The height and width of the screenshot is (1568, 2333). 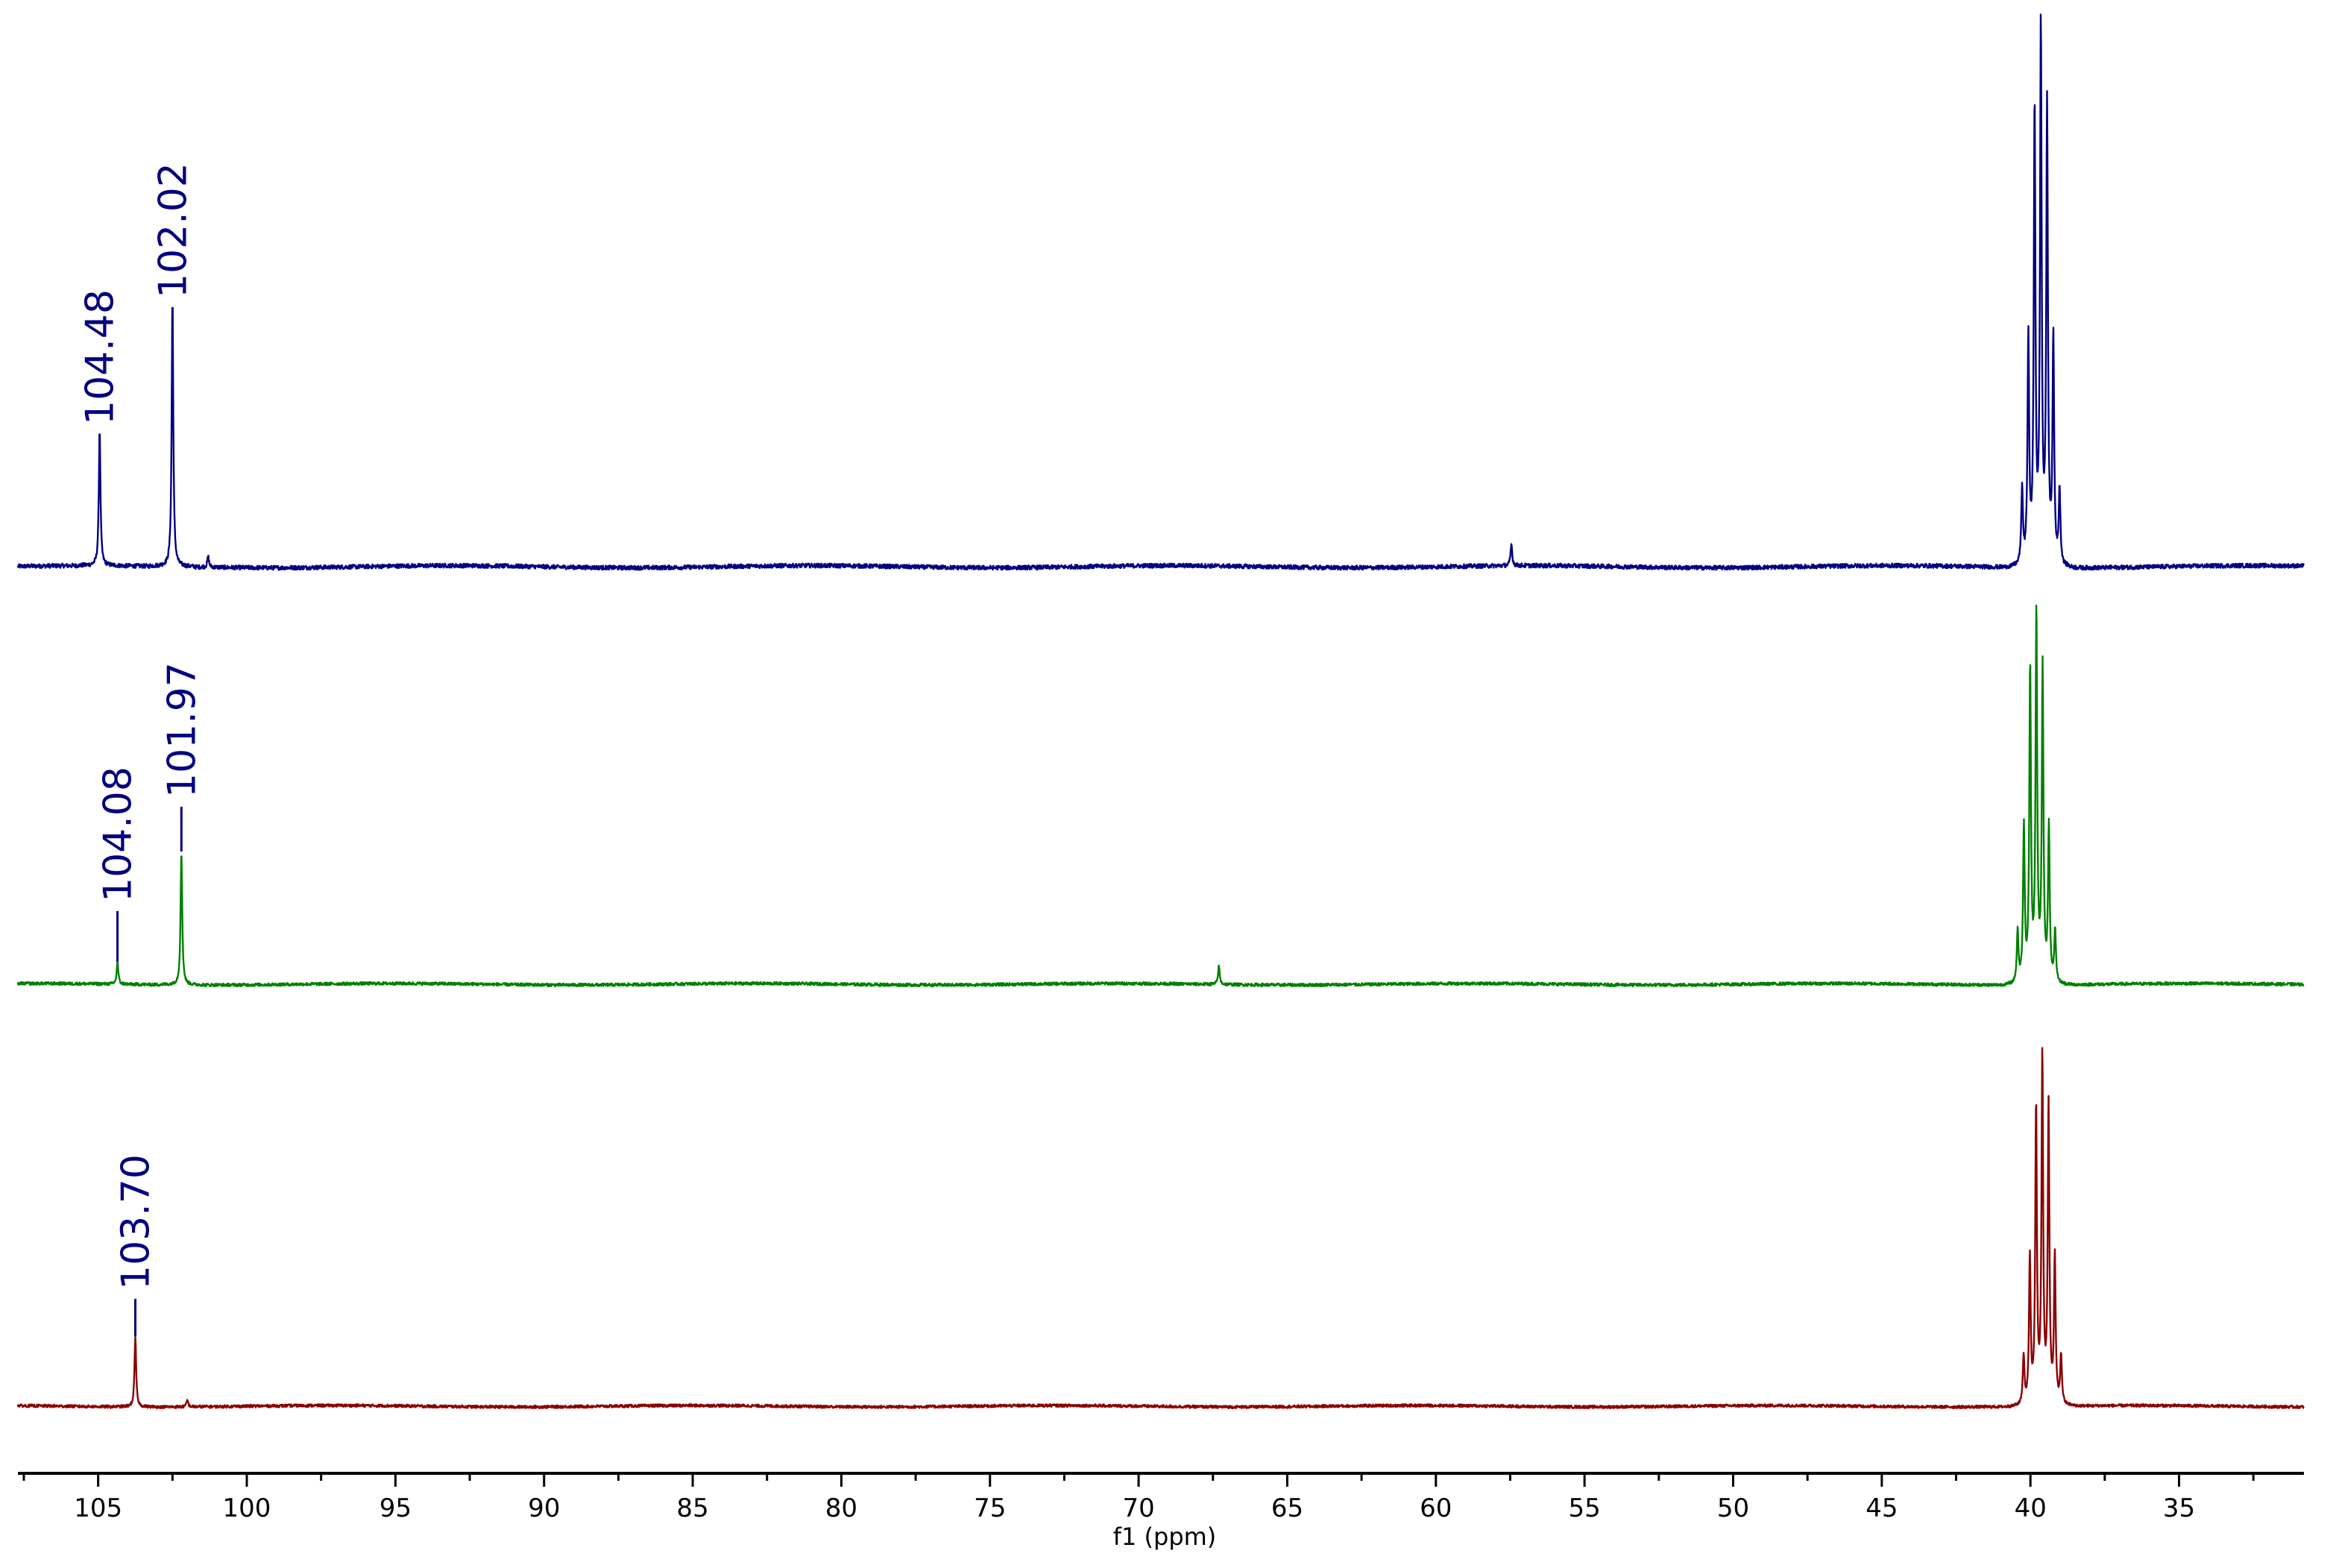 What do you see at coordinates (396, 1508) in the screenshot?
I see `x-tick-label: 95` at bounding box center [396, 1508].